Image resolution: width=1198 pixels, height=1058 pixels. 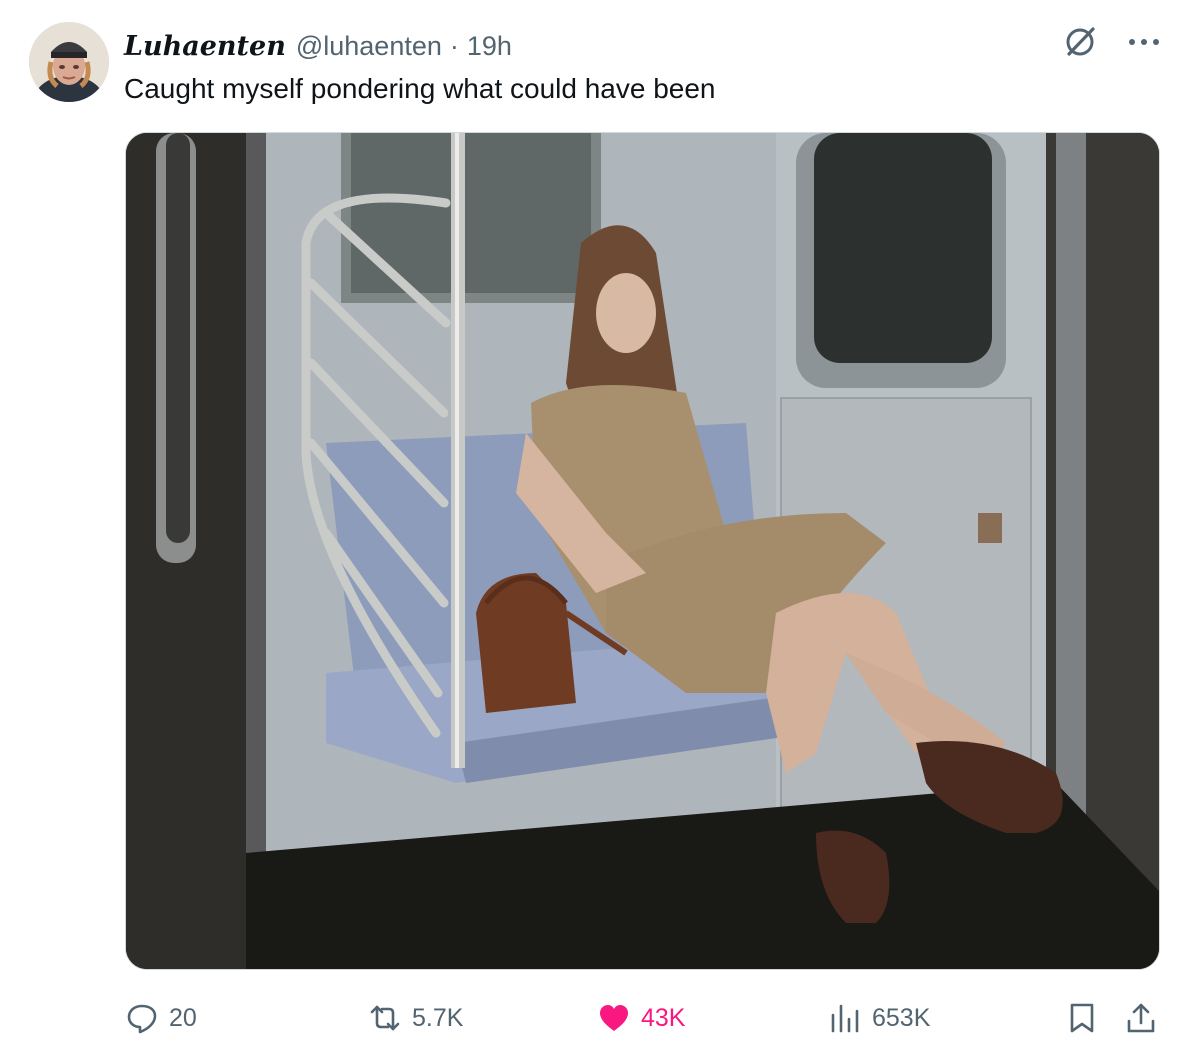 What do you see at coordinates (161, 1018) in the screenshot?
I see `reply-button: 20` at bounding box center [161, 1018].